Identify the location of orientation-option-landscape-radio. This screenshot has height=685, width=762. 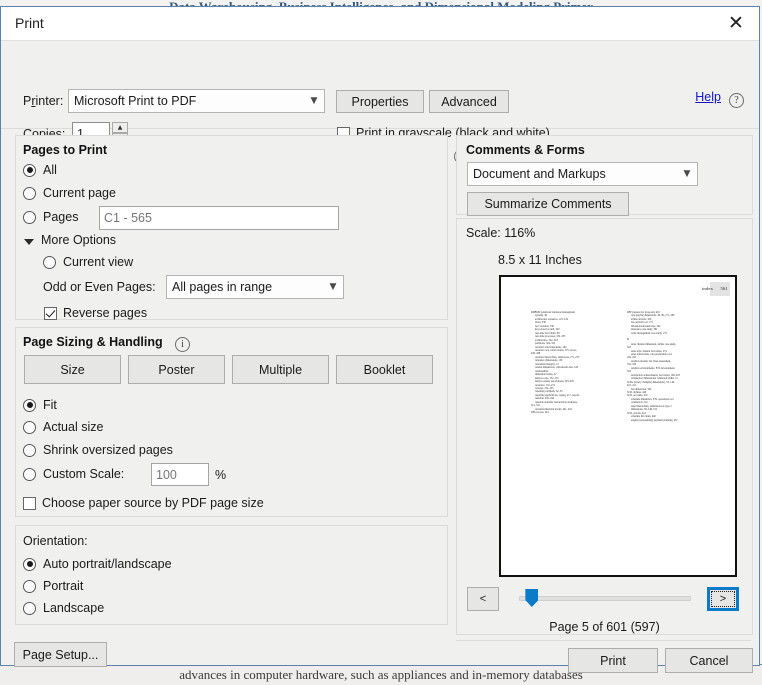
(29, 608).